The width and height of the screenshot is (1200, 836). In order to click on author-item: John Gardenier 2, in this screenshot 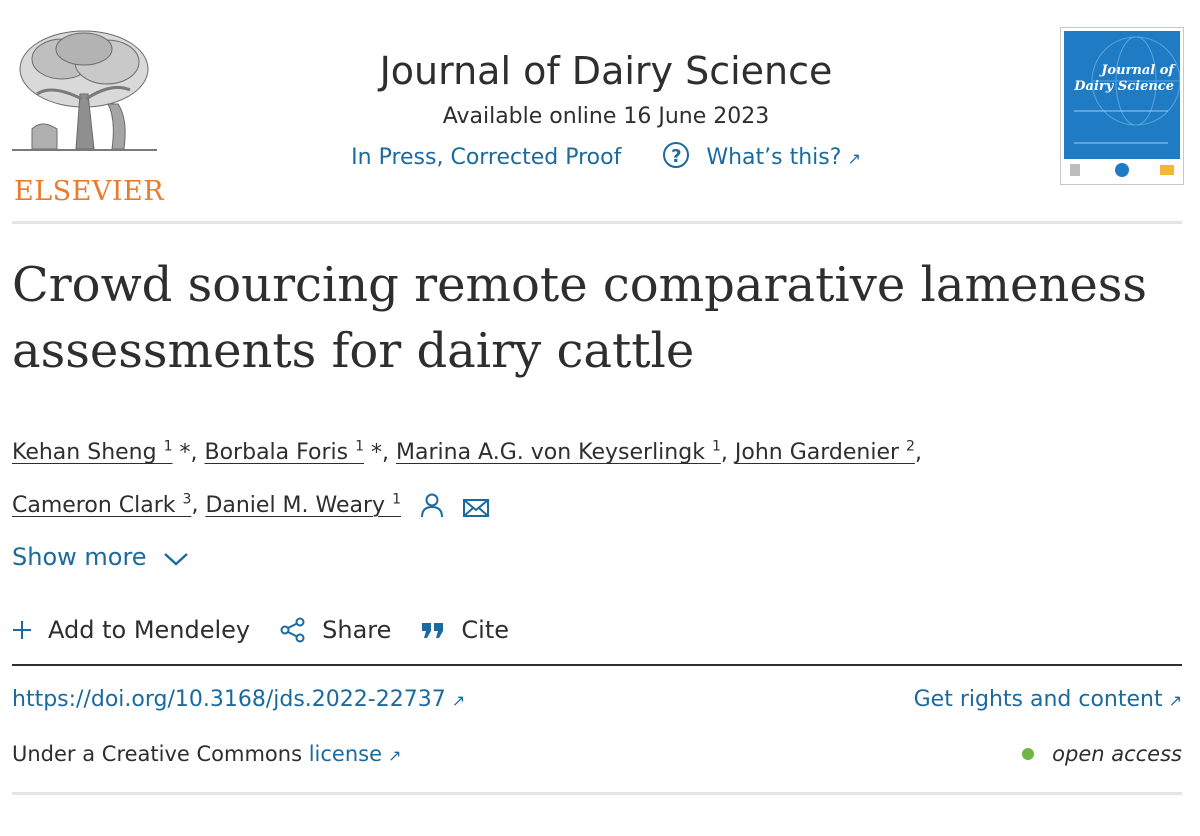, I will do `click(828, 452)`.